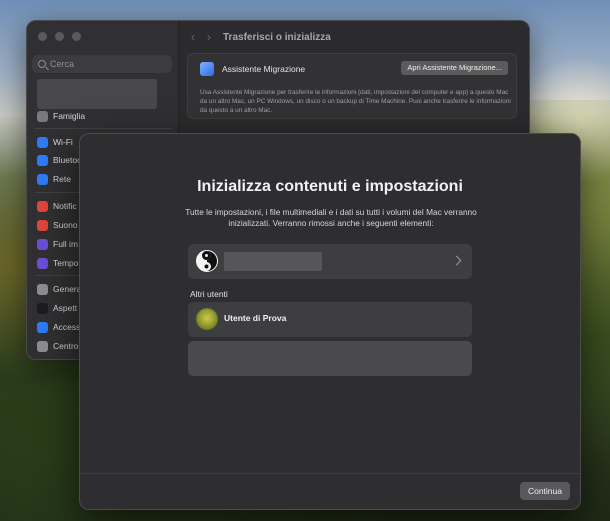 This screenshot has width=610, height=521. Describe the element at coordinates (193, 37) in the screenshot. I see `back-chevron-icon: ‹` at that location.